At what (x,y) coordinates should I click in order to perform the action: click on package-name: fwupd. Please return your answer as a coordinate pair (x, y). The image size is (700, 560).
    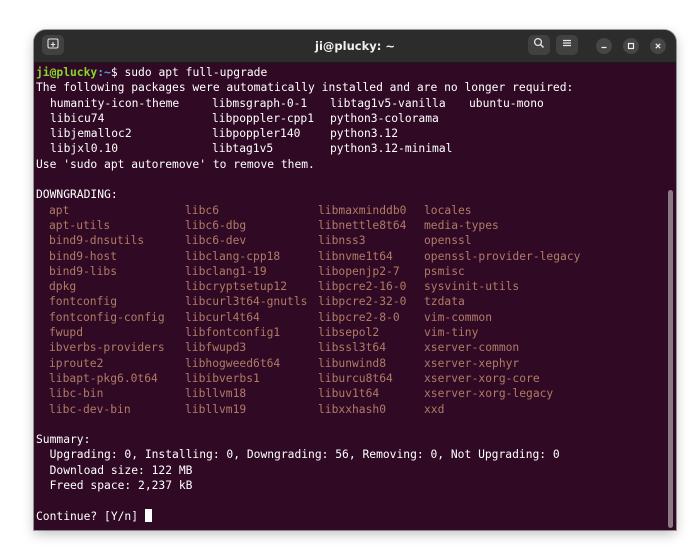
    Looking at the image, I should click on (66, 333).